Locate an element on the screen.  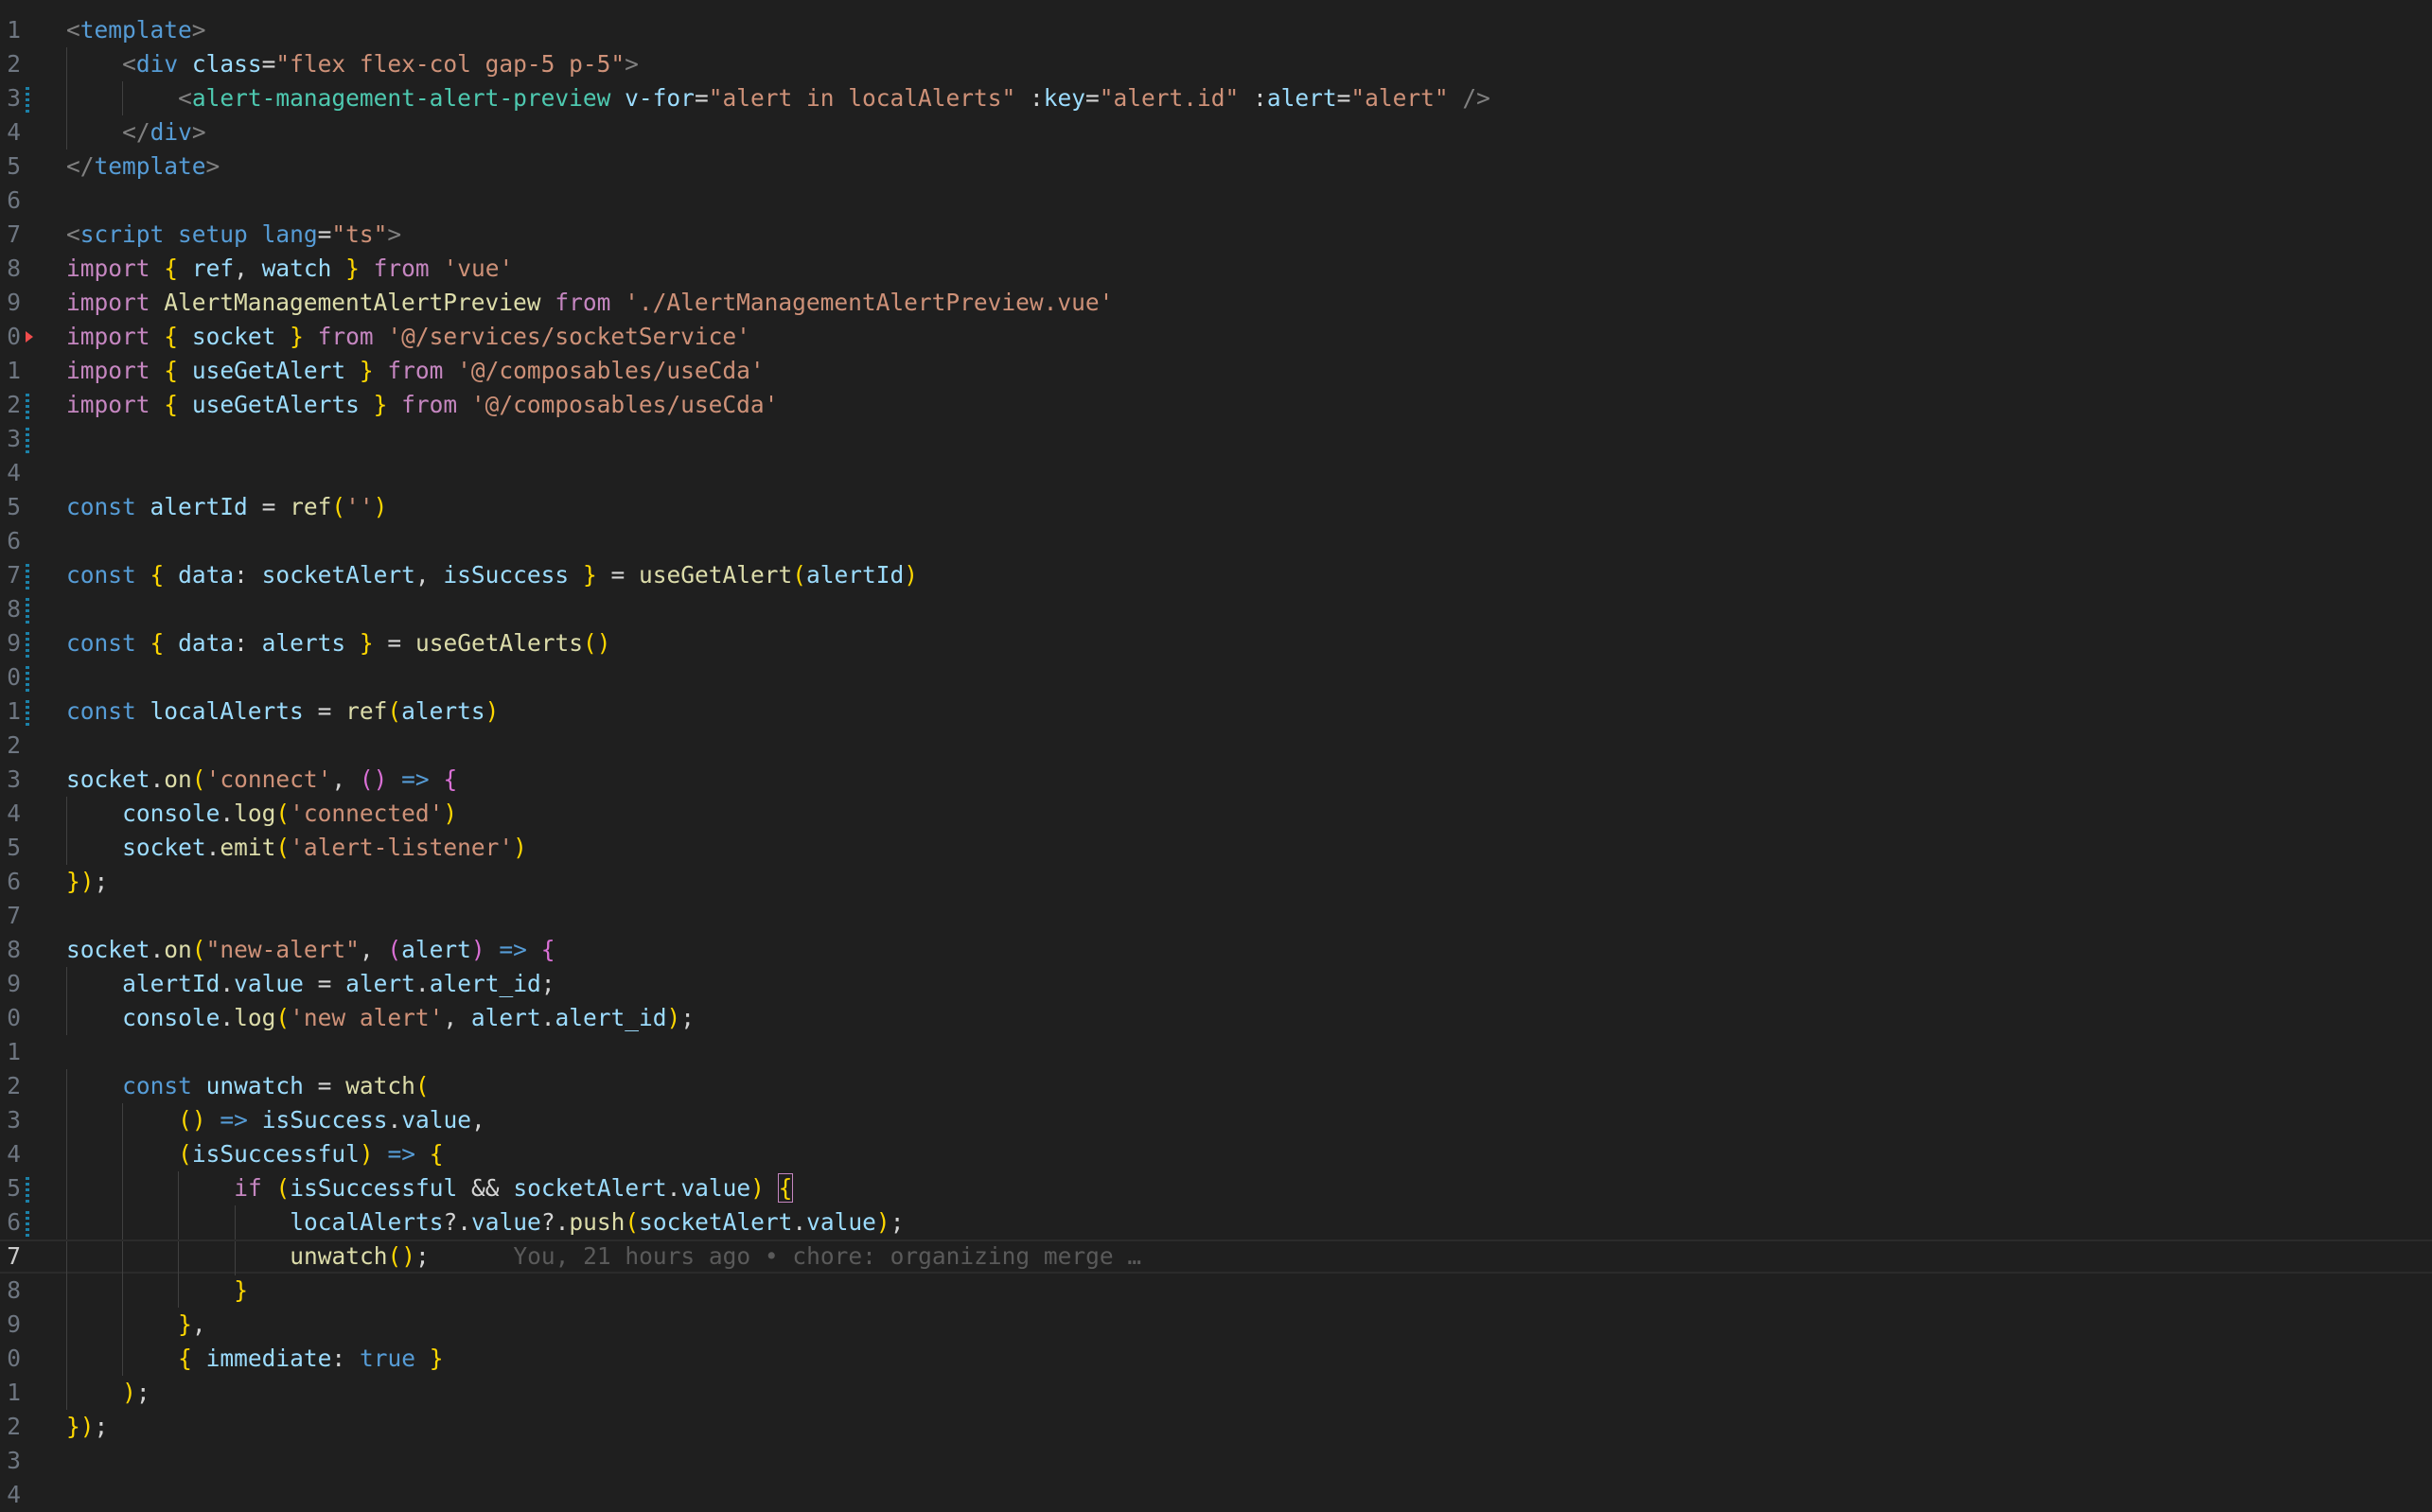
code-line: 0 is located at coordinates (1216, 677).